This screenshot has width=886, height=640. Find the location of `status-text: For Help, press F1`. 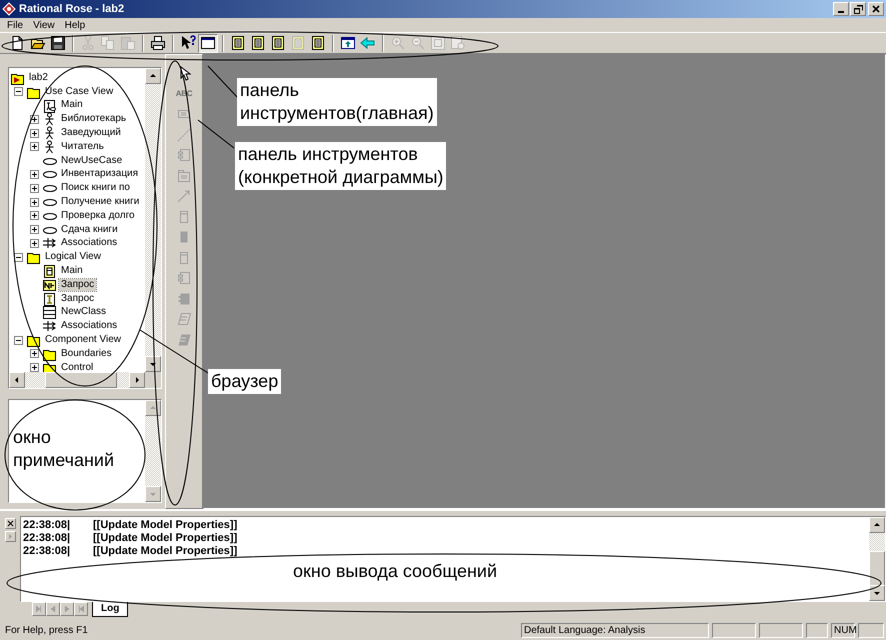

status-text: For Help, press F1 is located at coordinates (46, 631).